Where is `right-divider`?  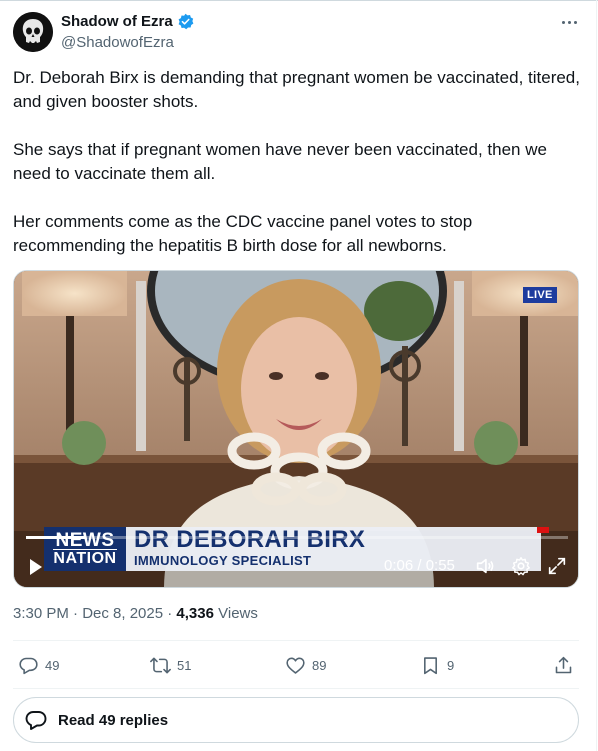 right-divider is located at coordinates (596, 375).